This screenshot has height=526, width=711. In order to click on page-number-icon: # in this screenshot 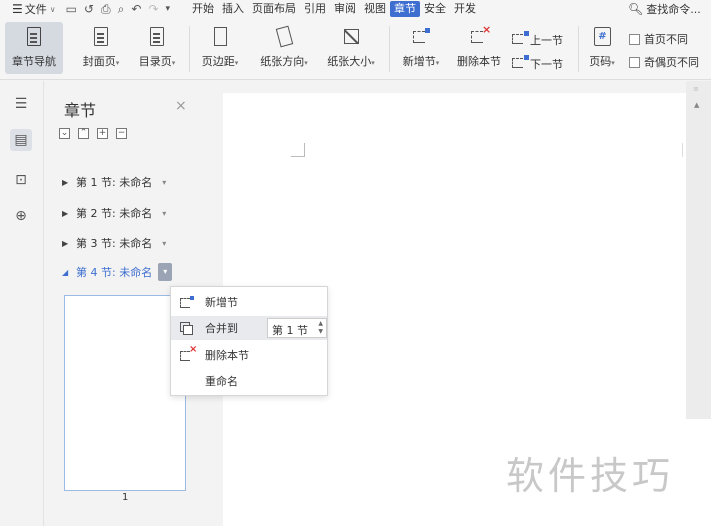, I will do `click(602, 37)`.